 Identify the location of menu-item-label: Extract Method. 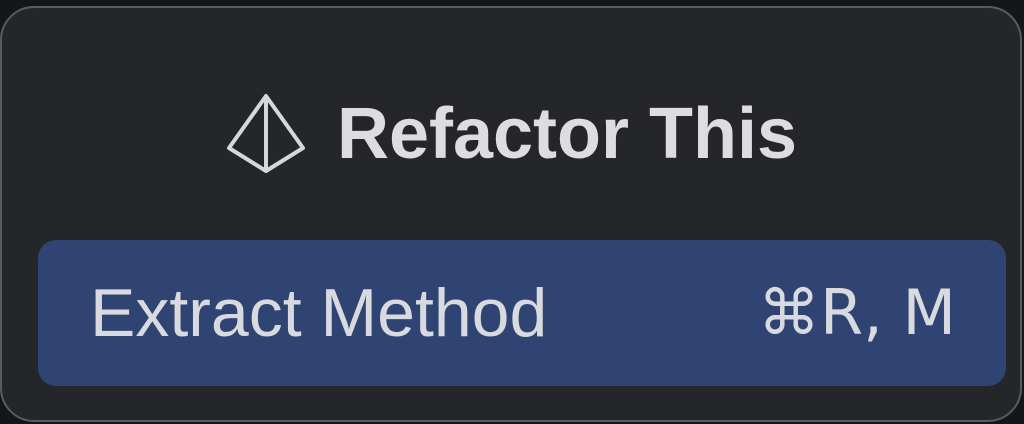
(319, 313).